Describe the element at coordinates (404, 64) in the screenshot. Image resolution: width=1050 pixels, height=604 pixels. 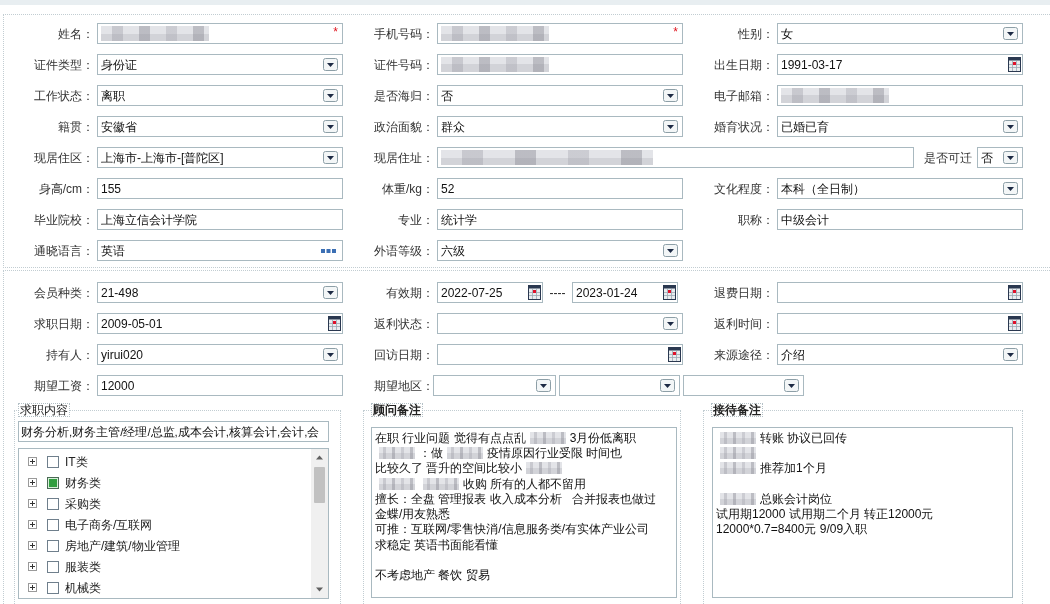
I see `field-label: 证件号码：` at that location.